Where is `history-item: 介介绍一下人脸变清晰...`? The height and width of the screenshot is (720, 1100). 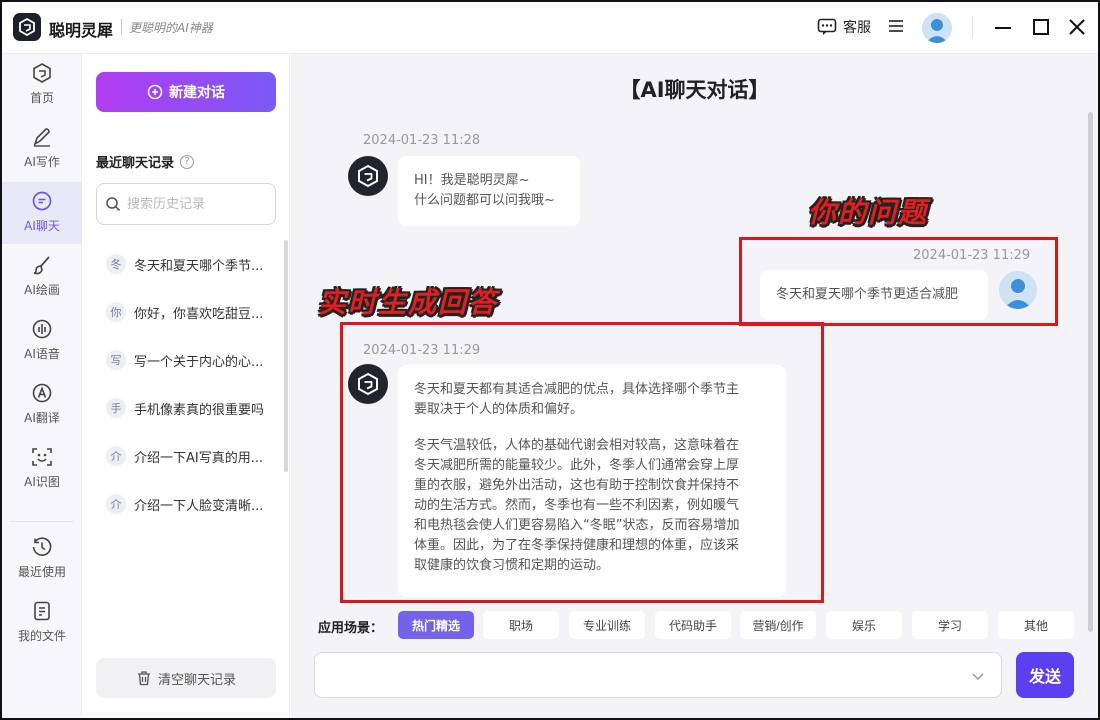 history-item: 介介绍一下人脸变清晰... is located at coordinates (186, 504).